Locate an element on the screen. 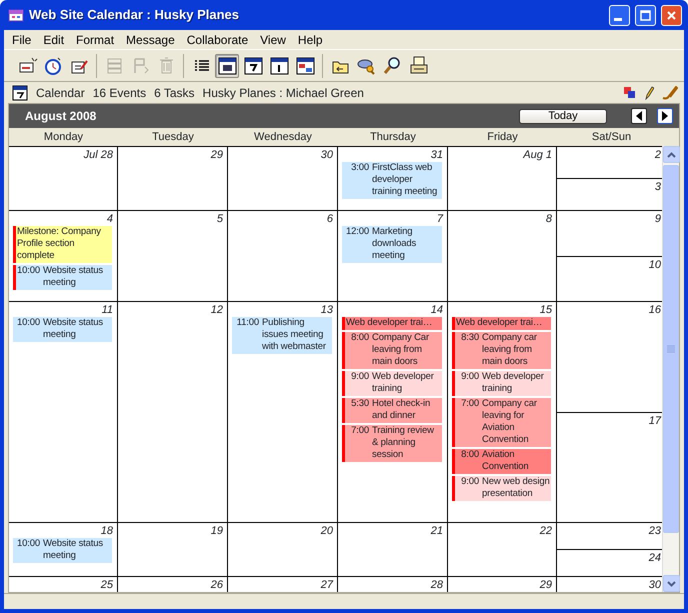  close-icon is located at coordinates (671, 15).